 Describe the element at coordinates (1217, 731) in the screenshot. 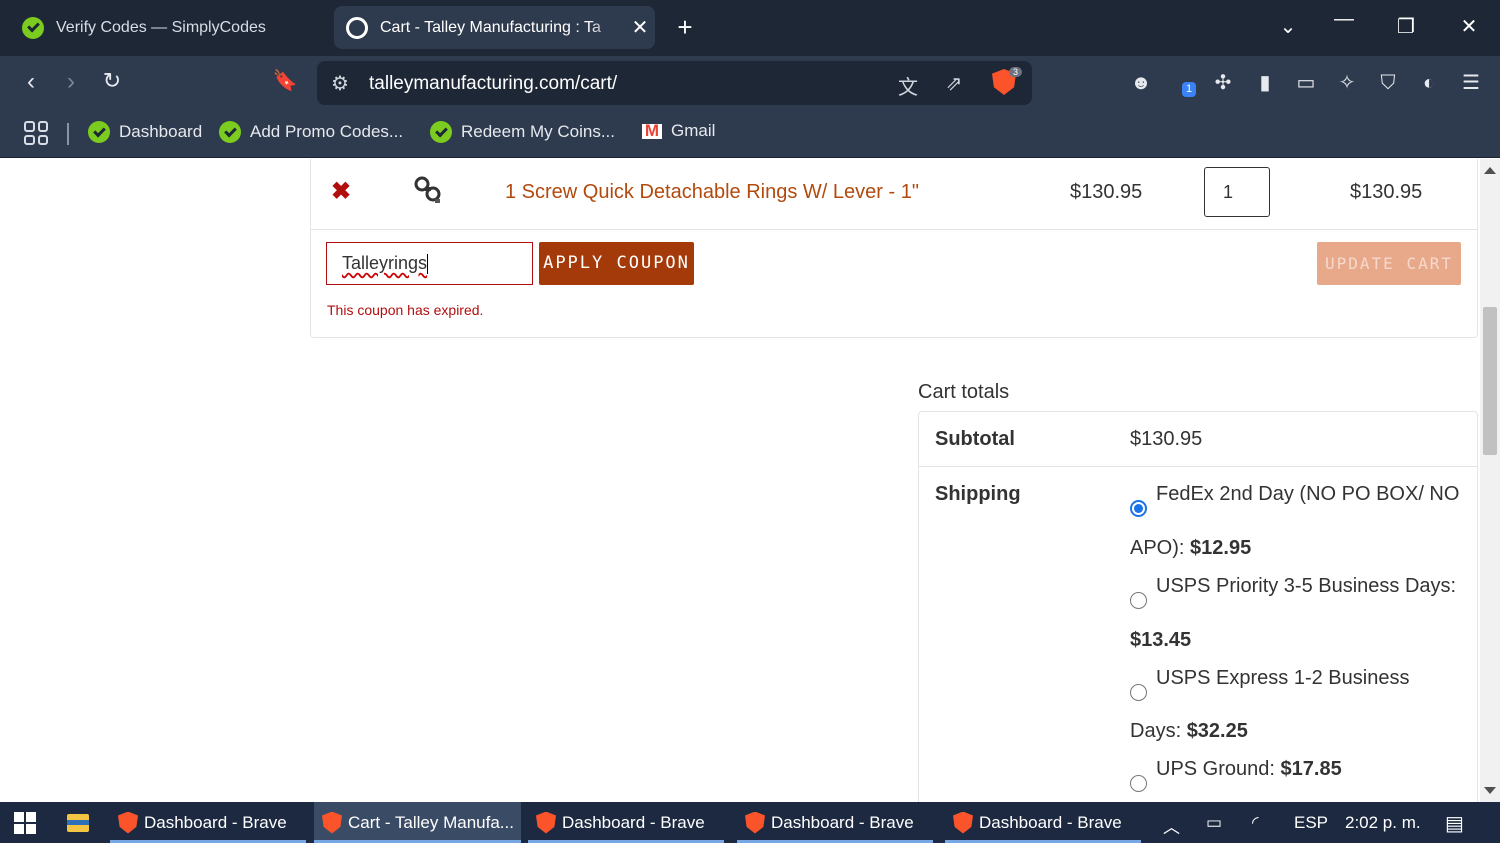

I see `shipping-option-price: $32.25` at that location.